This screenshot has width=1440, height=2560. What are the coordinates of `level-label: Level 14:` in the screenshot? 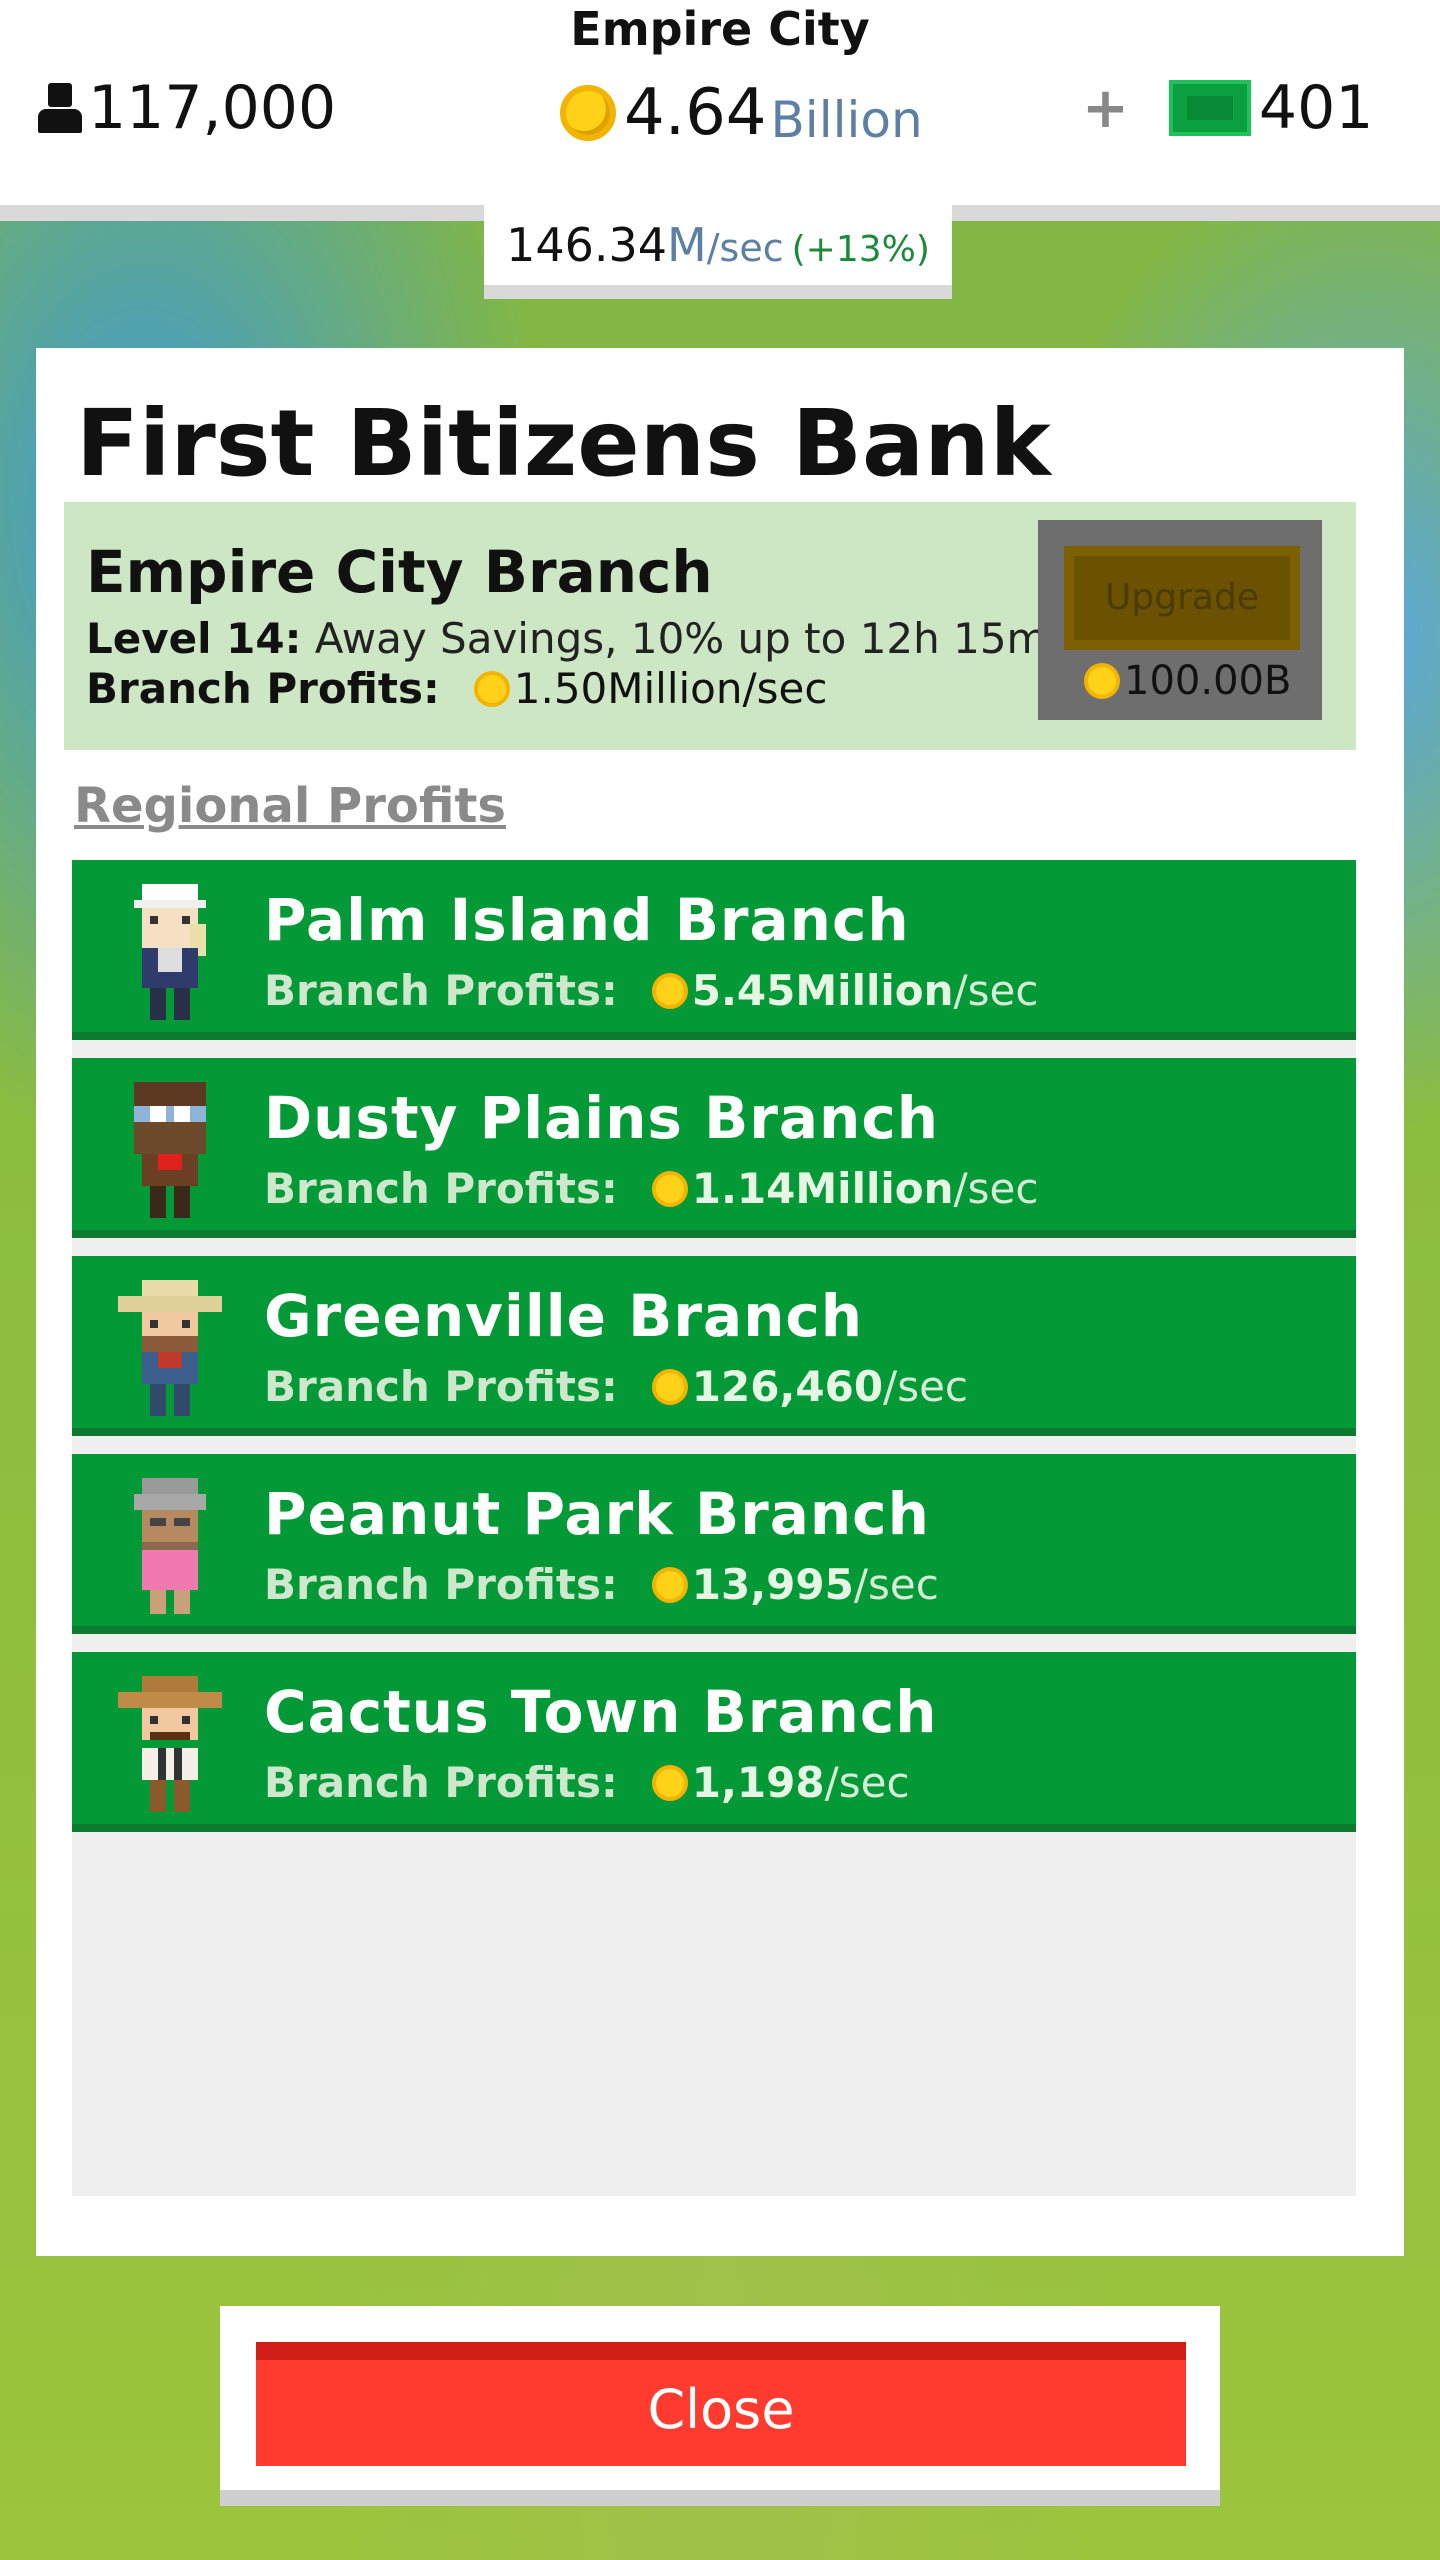 It's located at (194, 638).